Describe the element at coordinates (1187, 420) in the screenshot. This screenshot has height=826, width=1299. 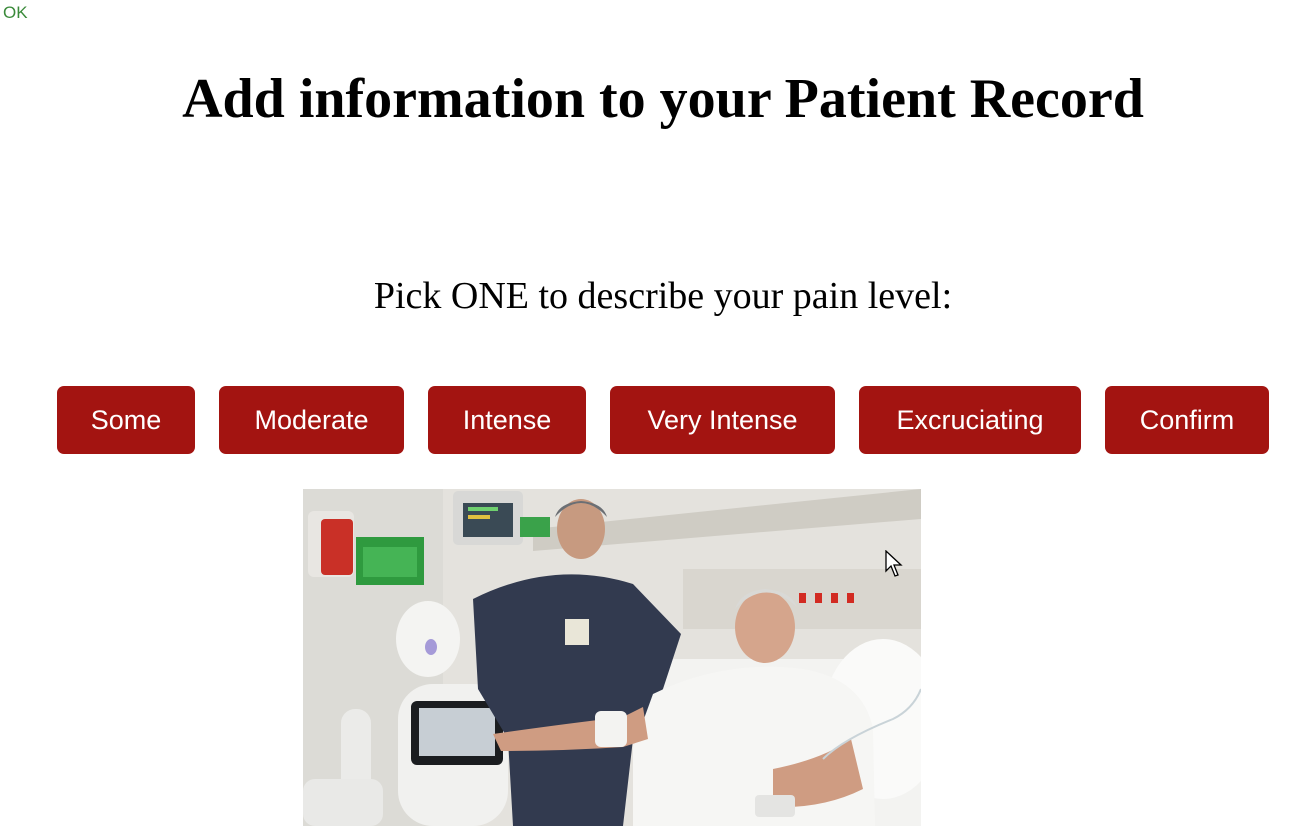
I see `confirm-button: Confirm` at that location.